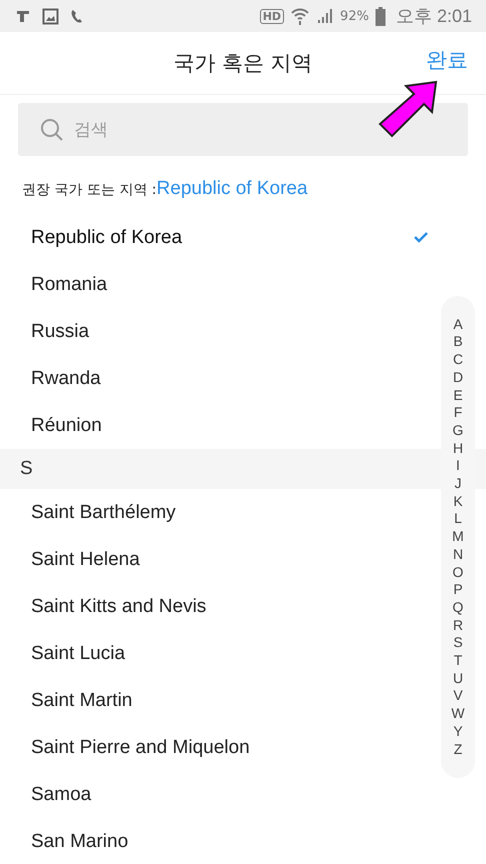 This screenshot has height=864, width=486. Describe the element at coordinates (218, 700) in the screenshot. I see `country-item: Saint Martin` at that location.